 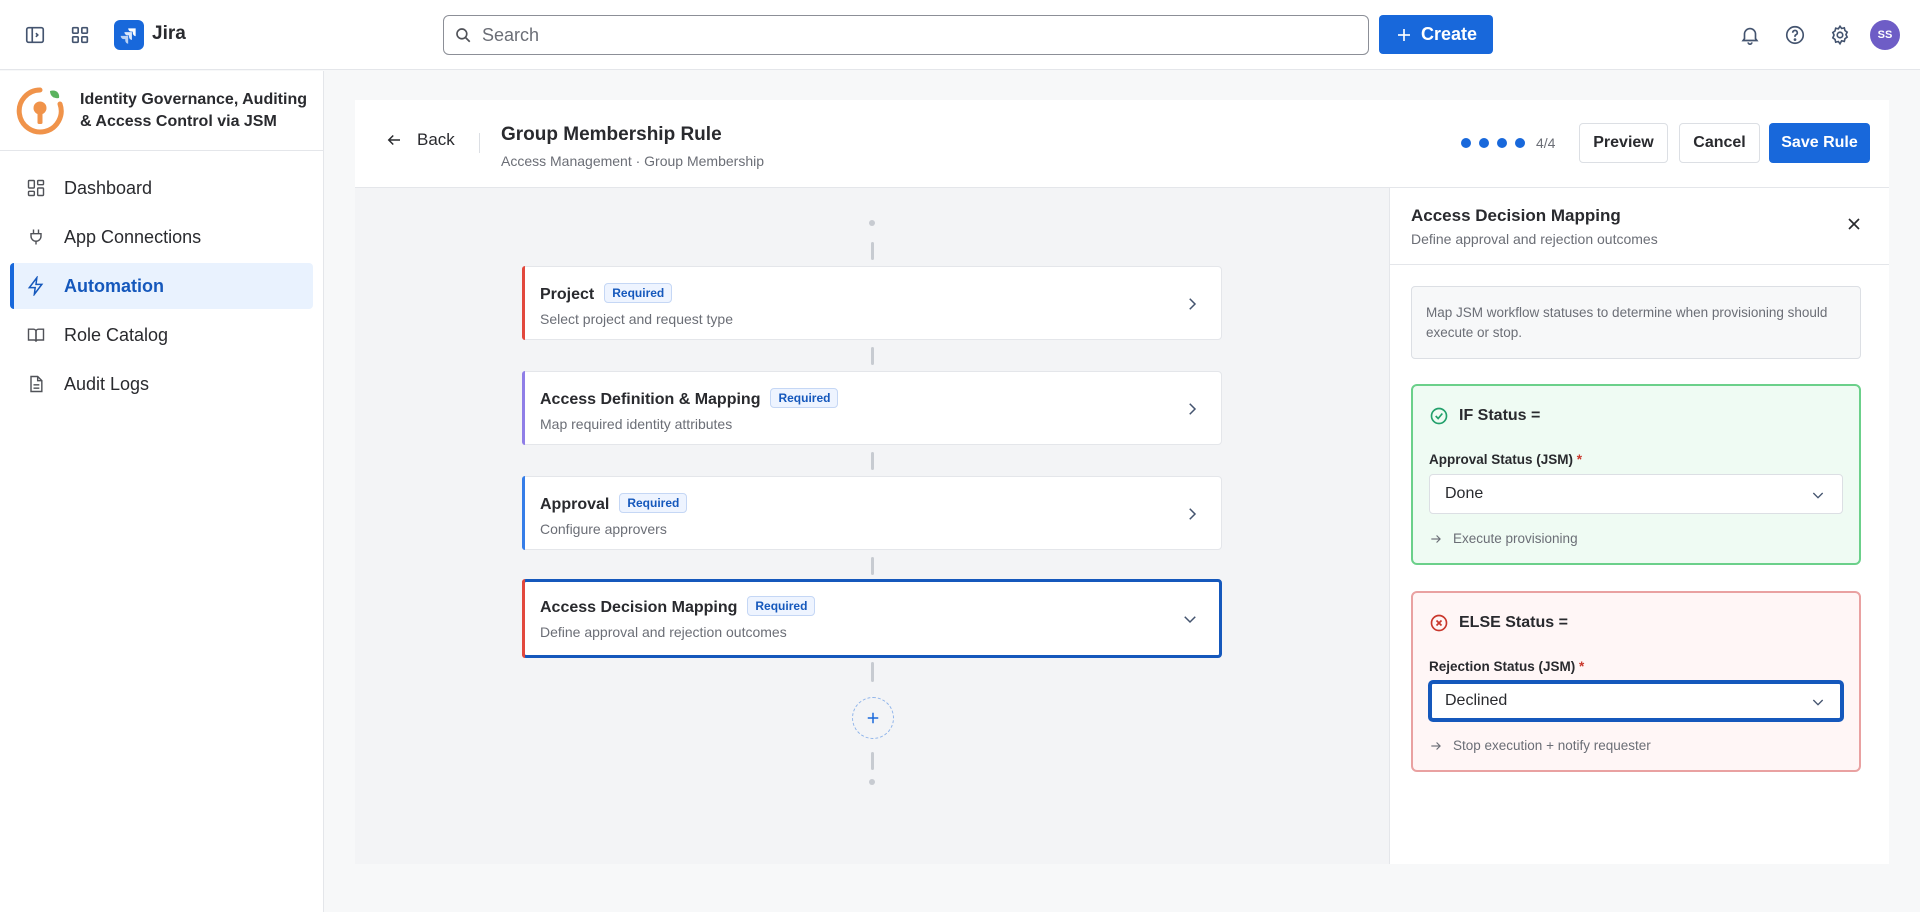 I want to click on card-title-text: Access Decision Mapping, so click(x=639, y=607).